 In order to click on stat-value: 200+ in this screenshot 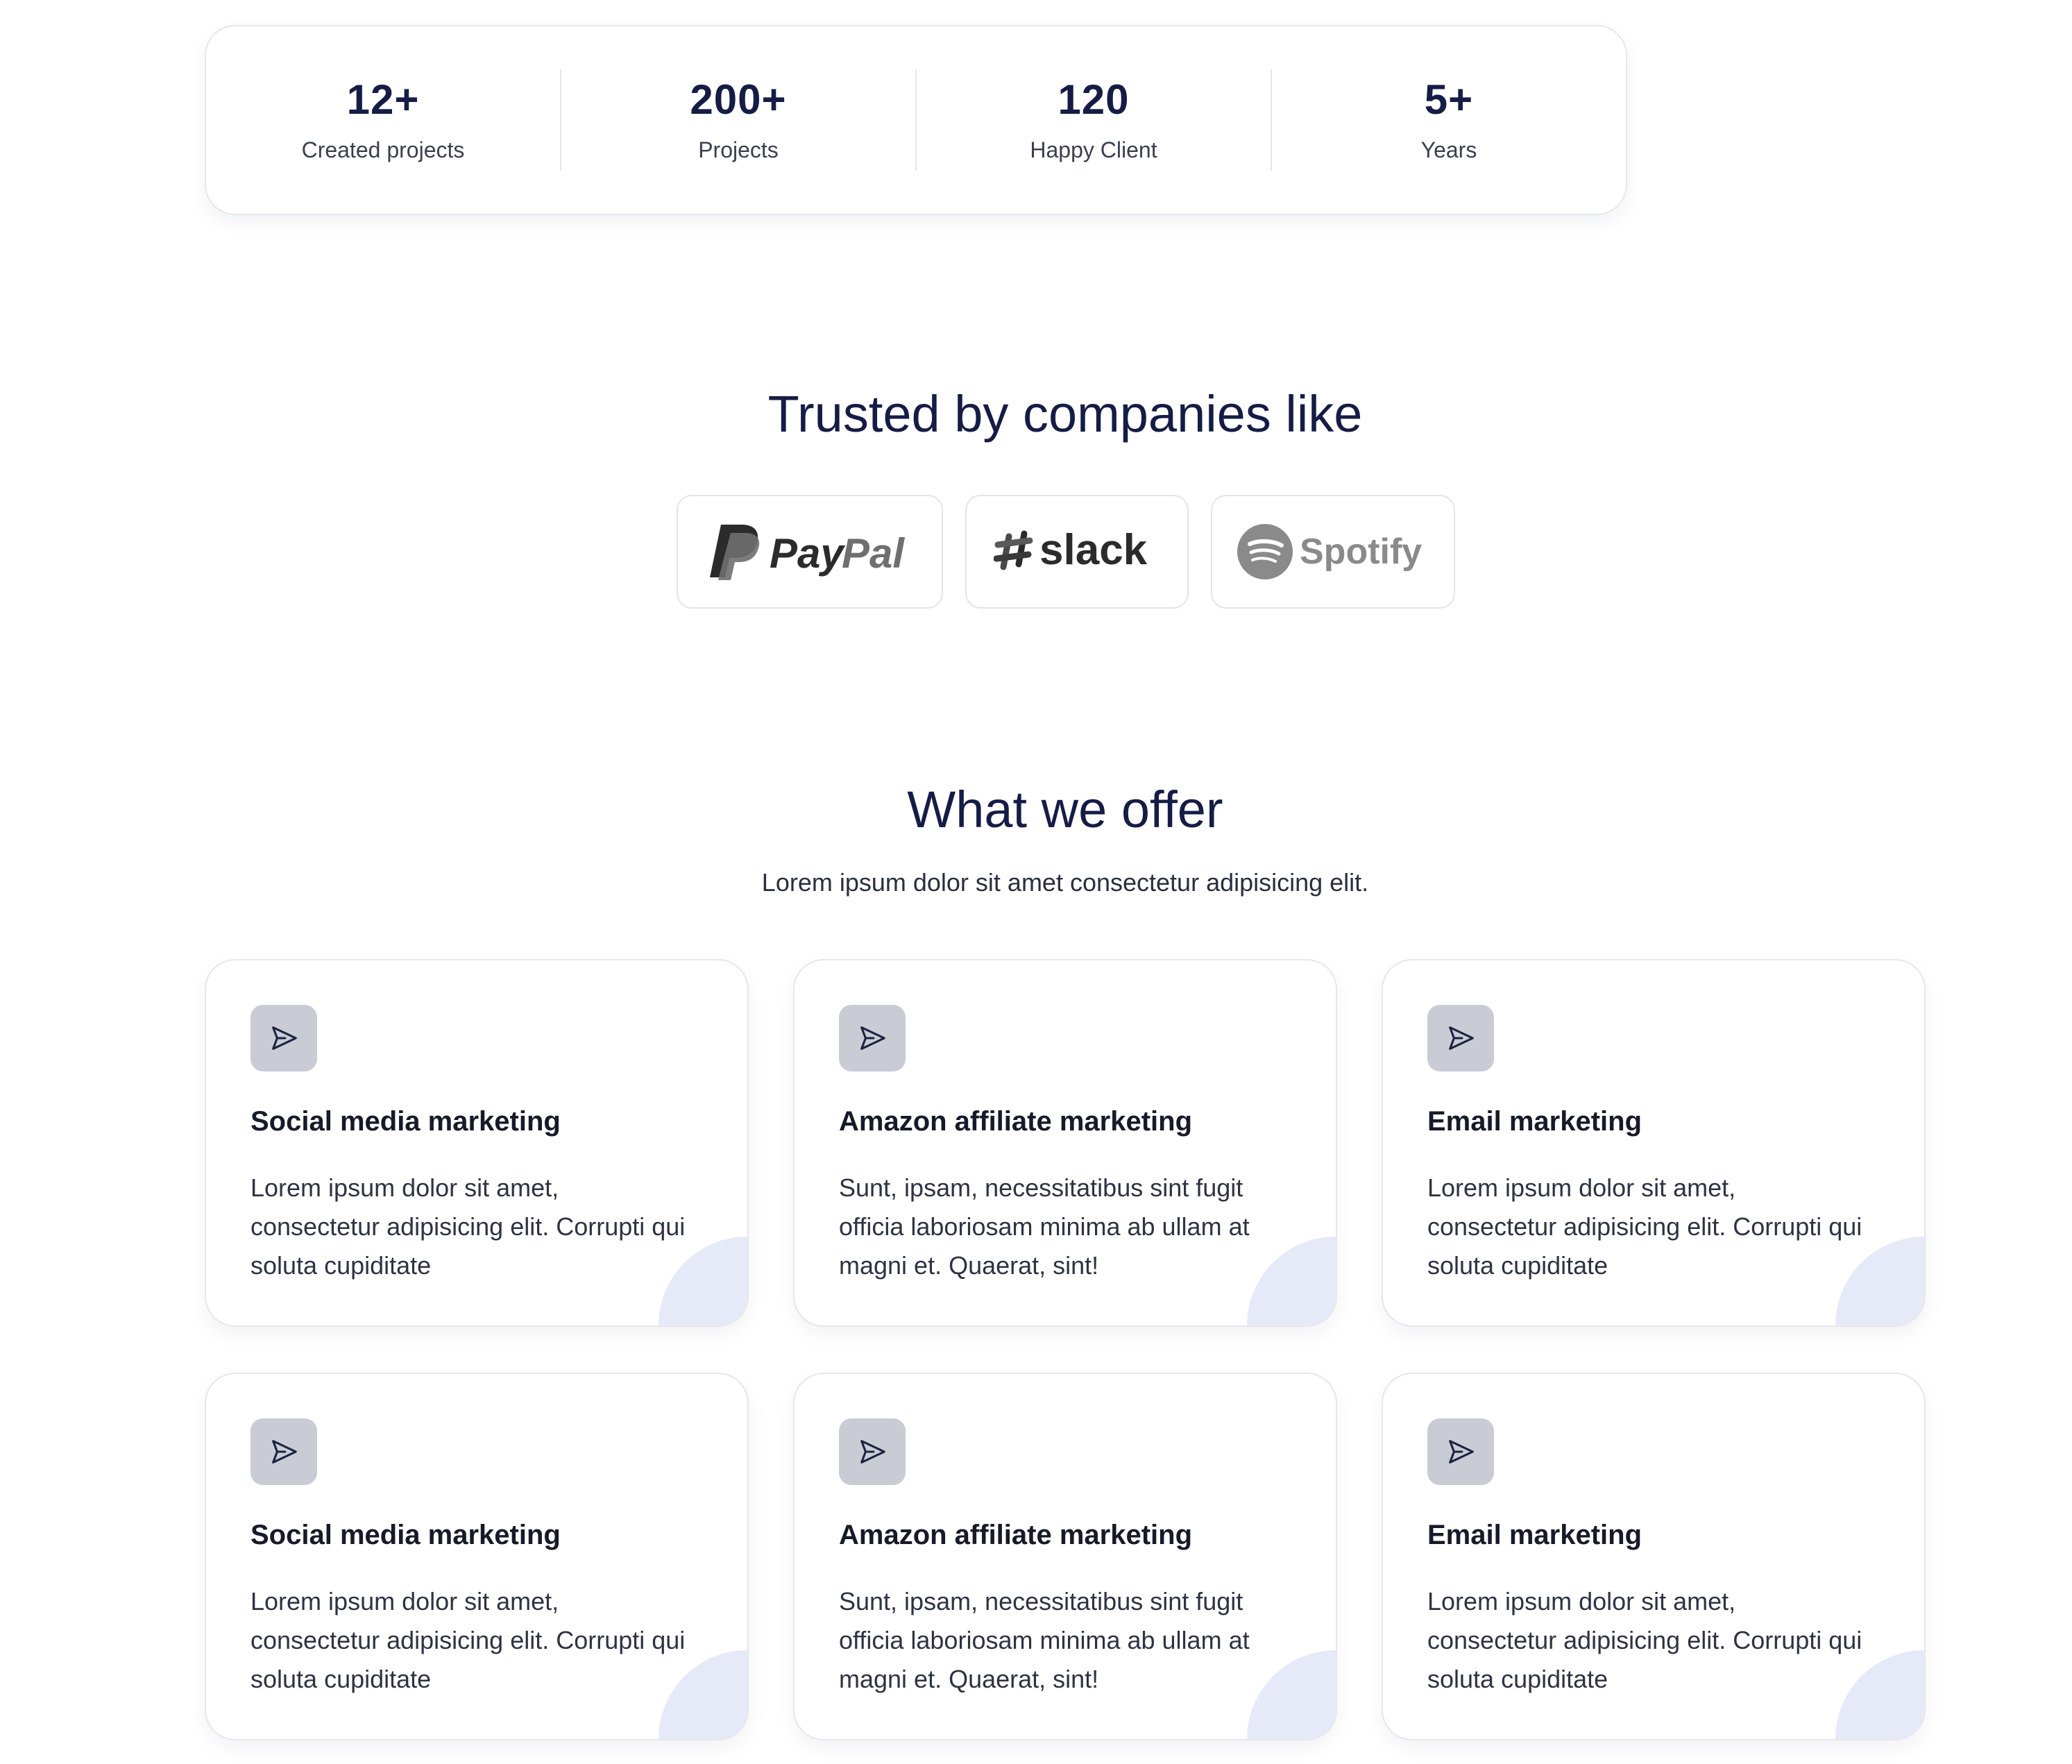, I will do `click(738, 99)`.